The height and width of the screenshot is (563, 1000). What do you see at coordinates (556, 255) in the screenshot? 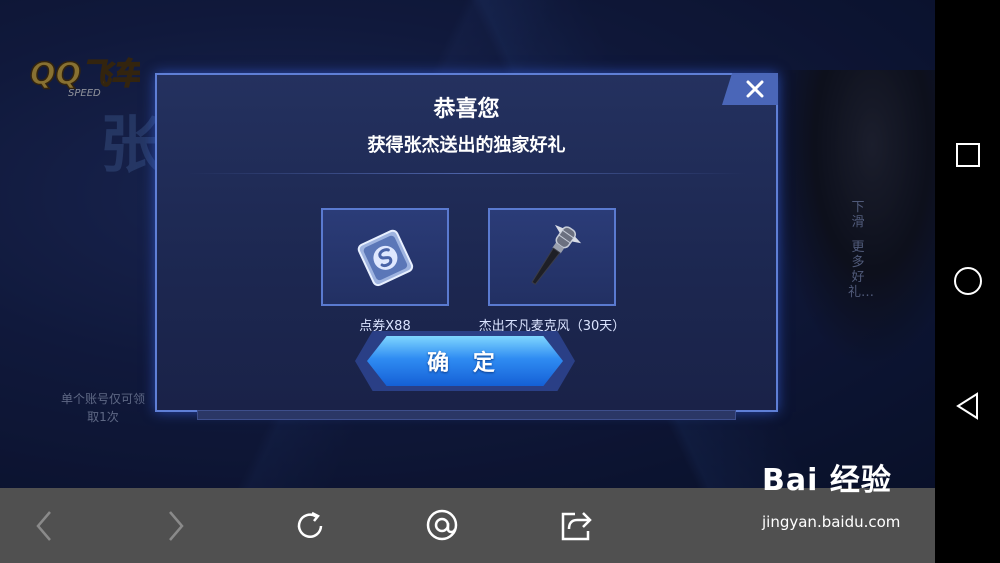
I see `microphone-icon` at bounding box center [556, 255].